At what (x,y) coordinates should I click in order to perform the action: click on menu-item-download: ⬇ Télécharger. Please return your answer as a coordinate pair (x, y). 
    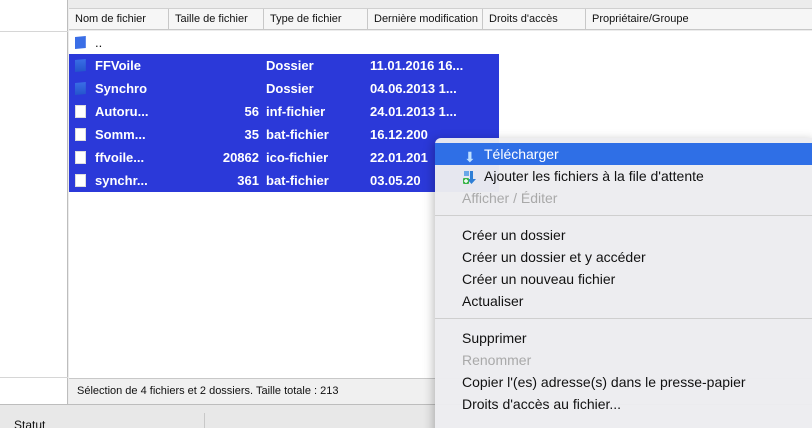
    Looking at the image, I should click on (623, 154).